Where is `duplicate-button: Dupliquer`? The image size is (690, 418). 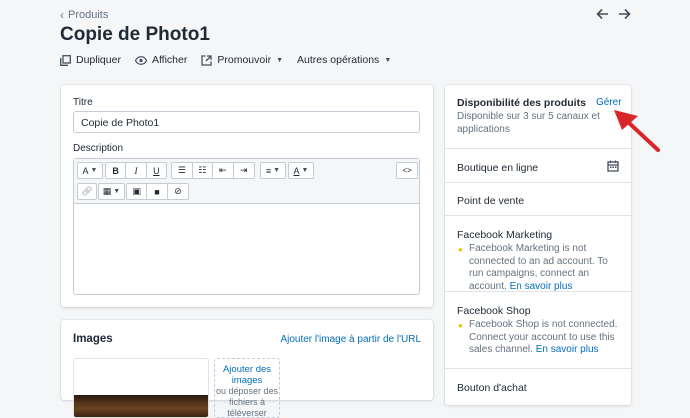 duplicate-button: Dupliquer is located at coordinates (90, 60).